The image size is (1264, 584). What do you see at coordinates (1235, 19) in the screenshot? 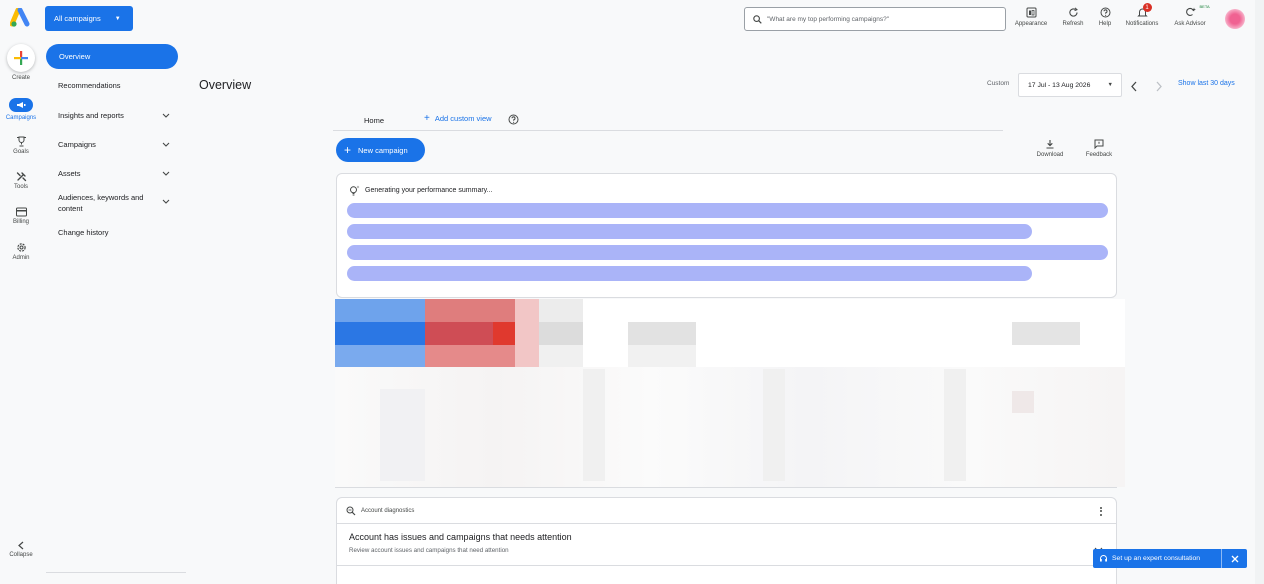
I see `avatar` at bounding box center [1235, 19].